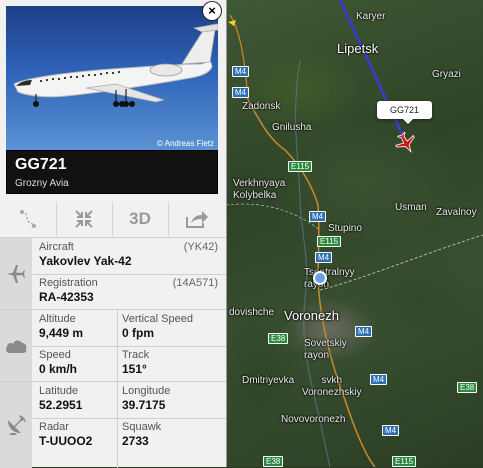  Describe the element at coordinates (261, 106) in the screenshot. I see `map-label-zadonsk: Zadonsk` at that location.